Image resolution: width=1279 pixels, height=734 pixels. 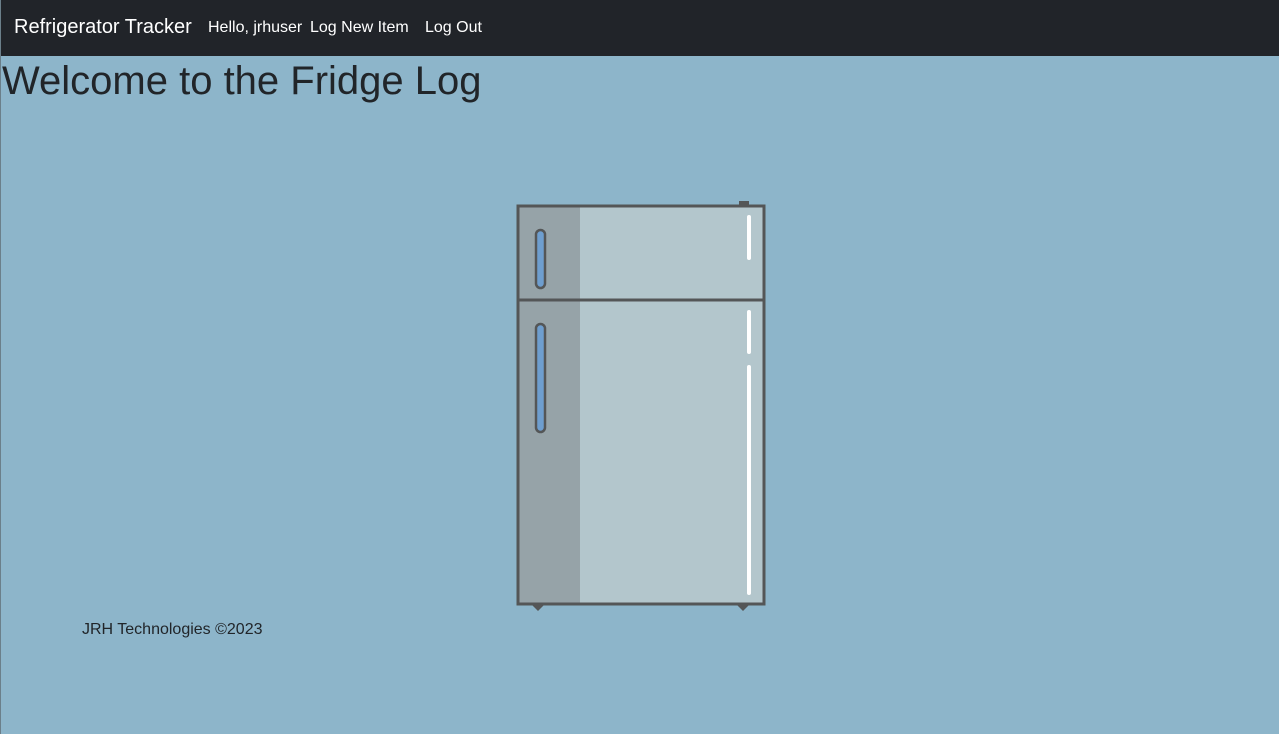 What do you see at coordinates (549, 405) in the screenshot?
I see `fridge-side-shade` at bounding box center [549, 405].